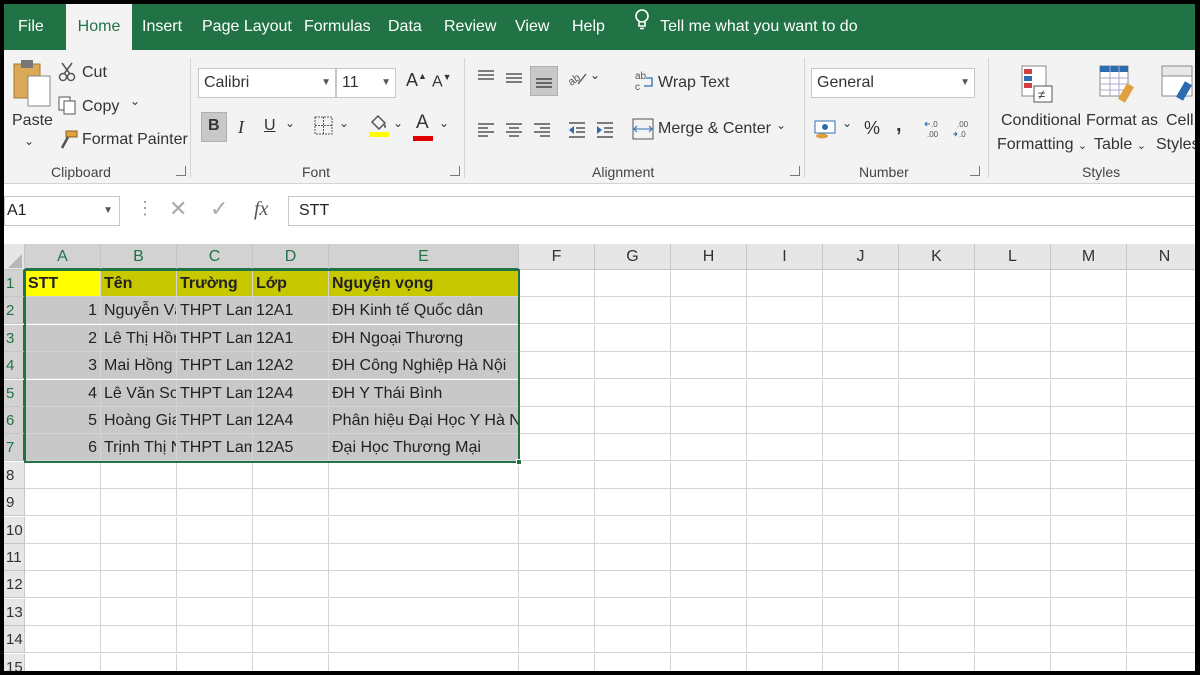  I want to click on cell-g8, so click(633, 475).